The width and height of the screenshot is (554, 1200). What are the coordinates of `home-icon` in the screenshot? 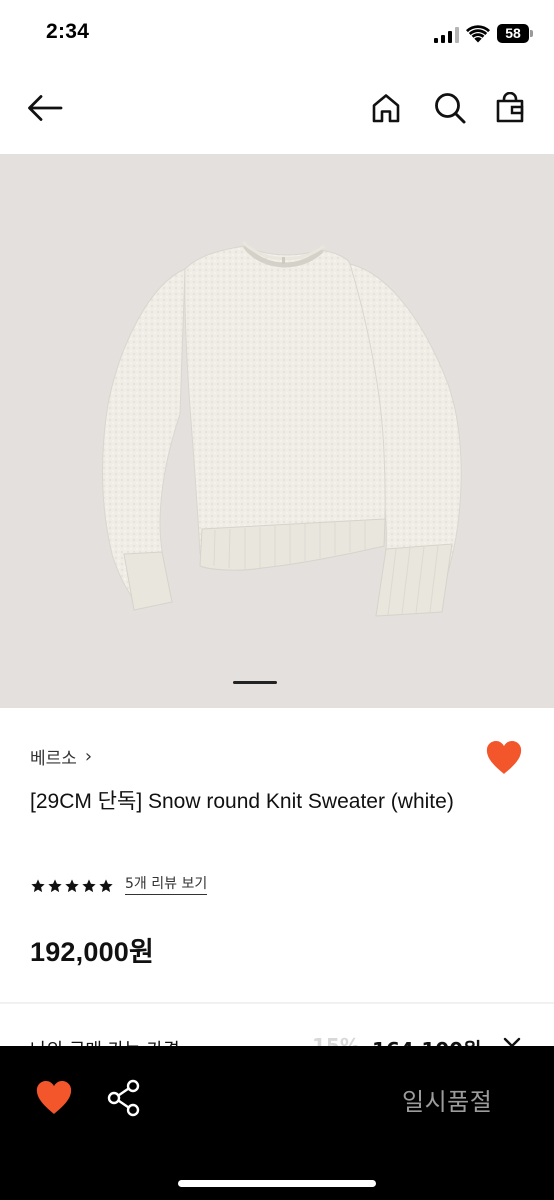 It's located at (386, 108).